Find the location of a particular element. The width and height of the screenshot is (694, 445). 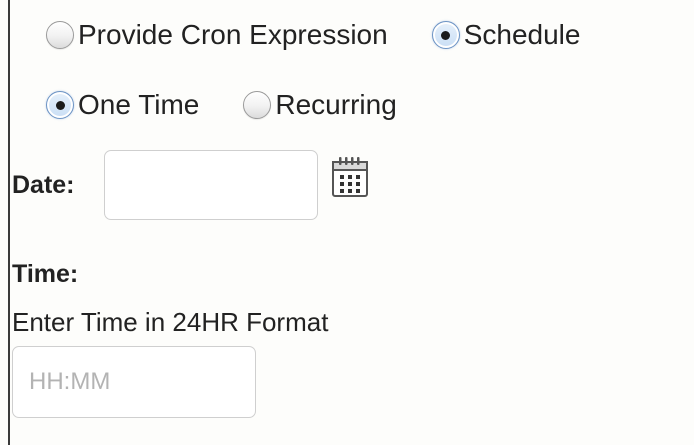

radio-option-schedule: Schedule is located at coordinates (506, 35).